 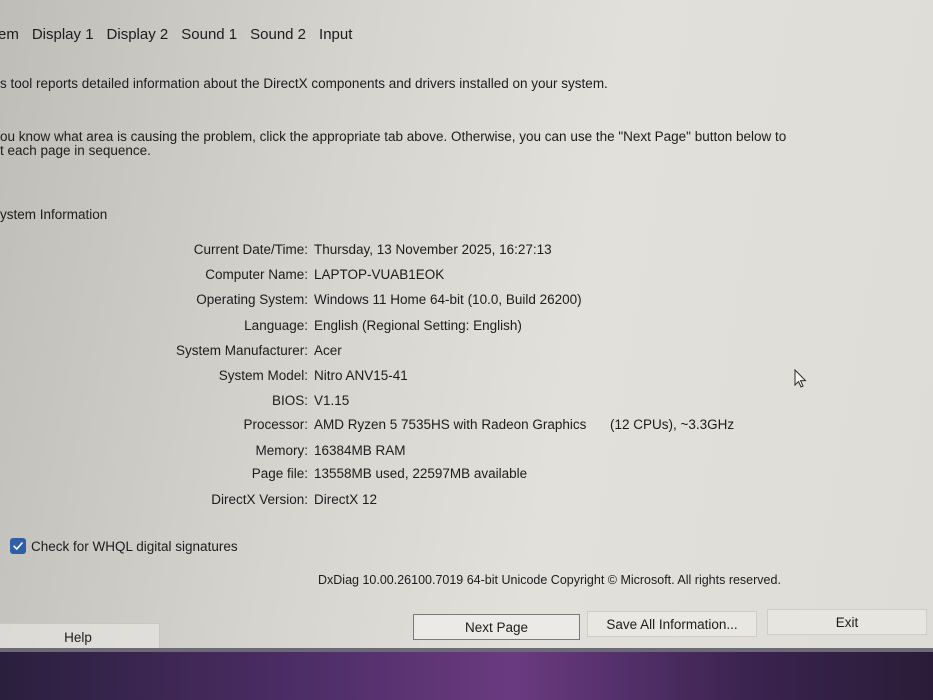 What do you see at coordinates (380, 501) in the screenshot?
I see `info-row-directx: DirectX Version: DirectX 12` at bounding box center [380, 501].